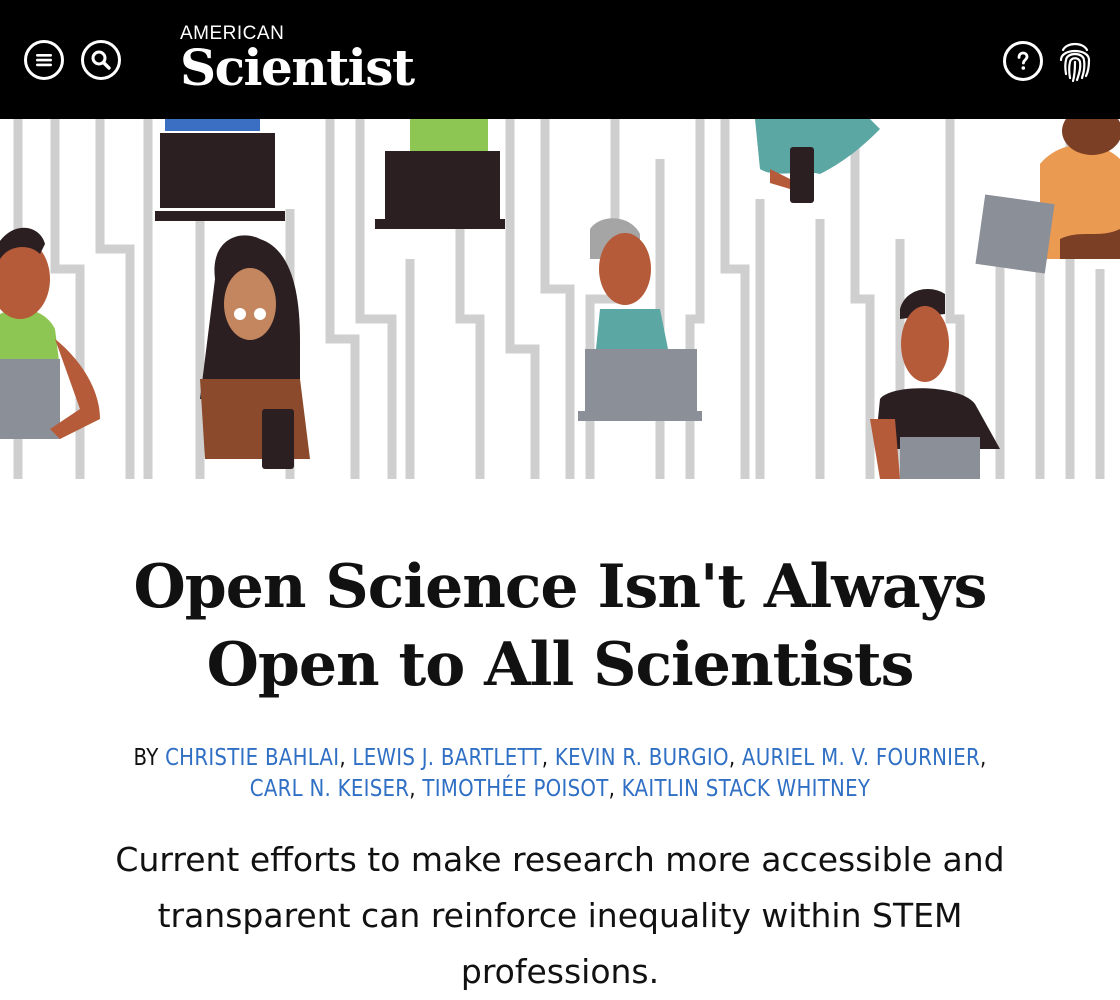 This screenshot has width=1120, height=1000. What do you see at coordinates (746, 789) in the screenshot?
I see `author-link: KAITLIN STACK WHITNEY` at bounding box center [746, 789].